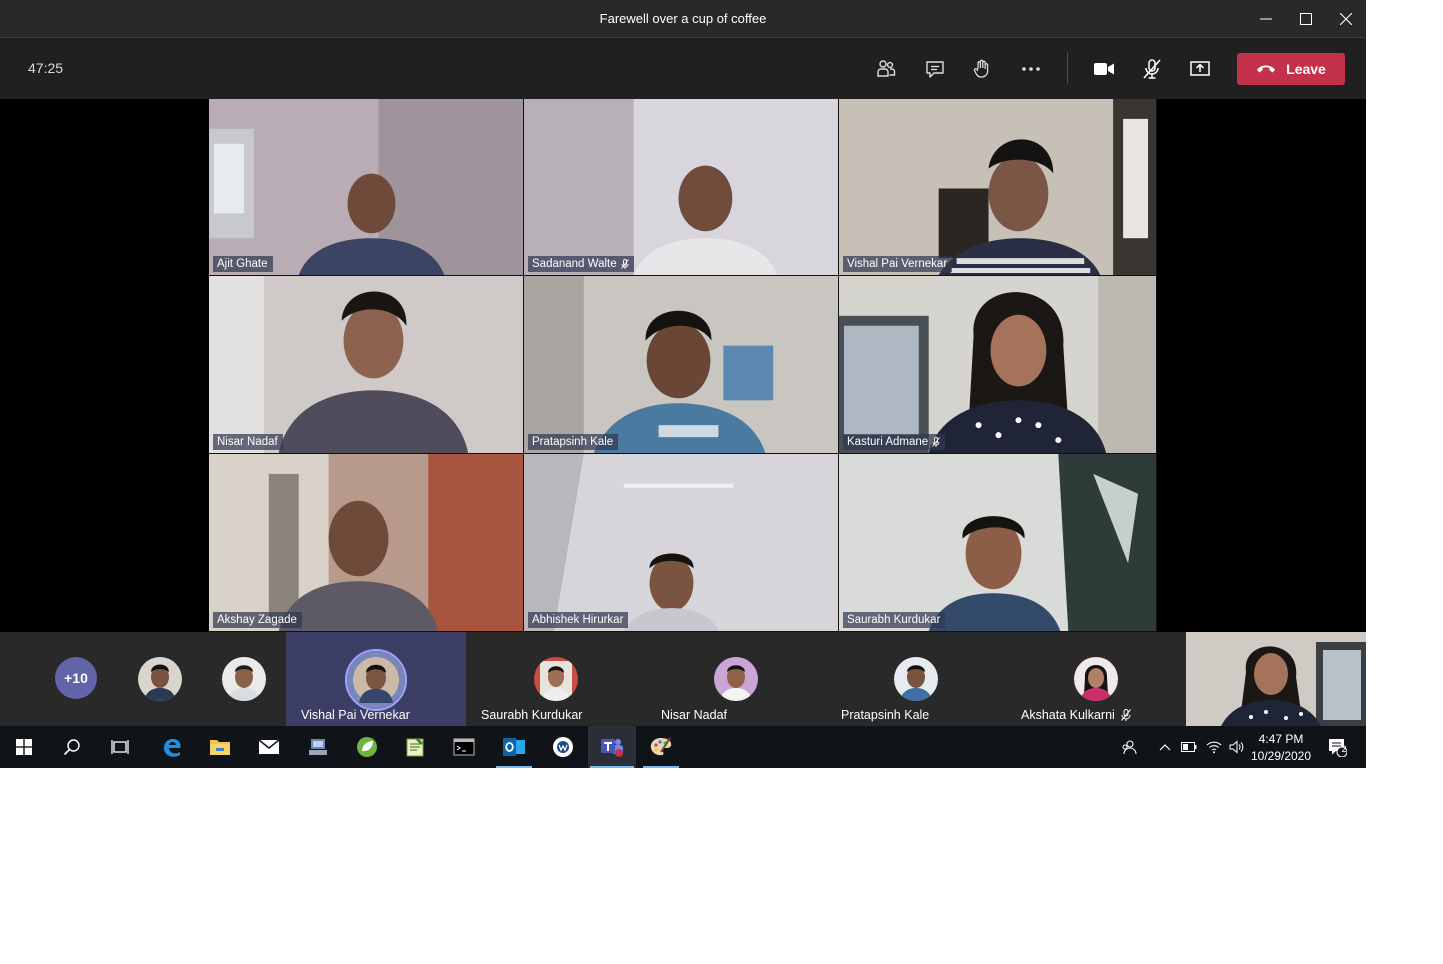 This screenshot has height=964, width=1443. What do you see at coordinates (76, 678) in the screenshot?
I see `more-participants-button: +10` at bounding box center [76, 678].